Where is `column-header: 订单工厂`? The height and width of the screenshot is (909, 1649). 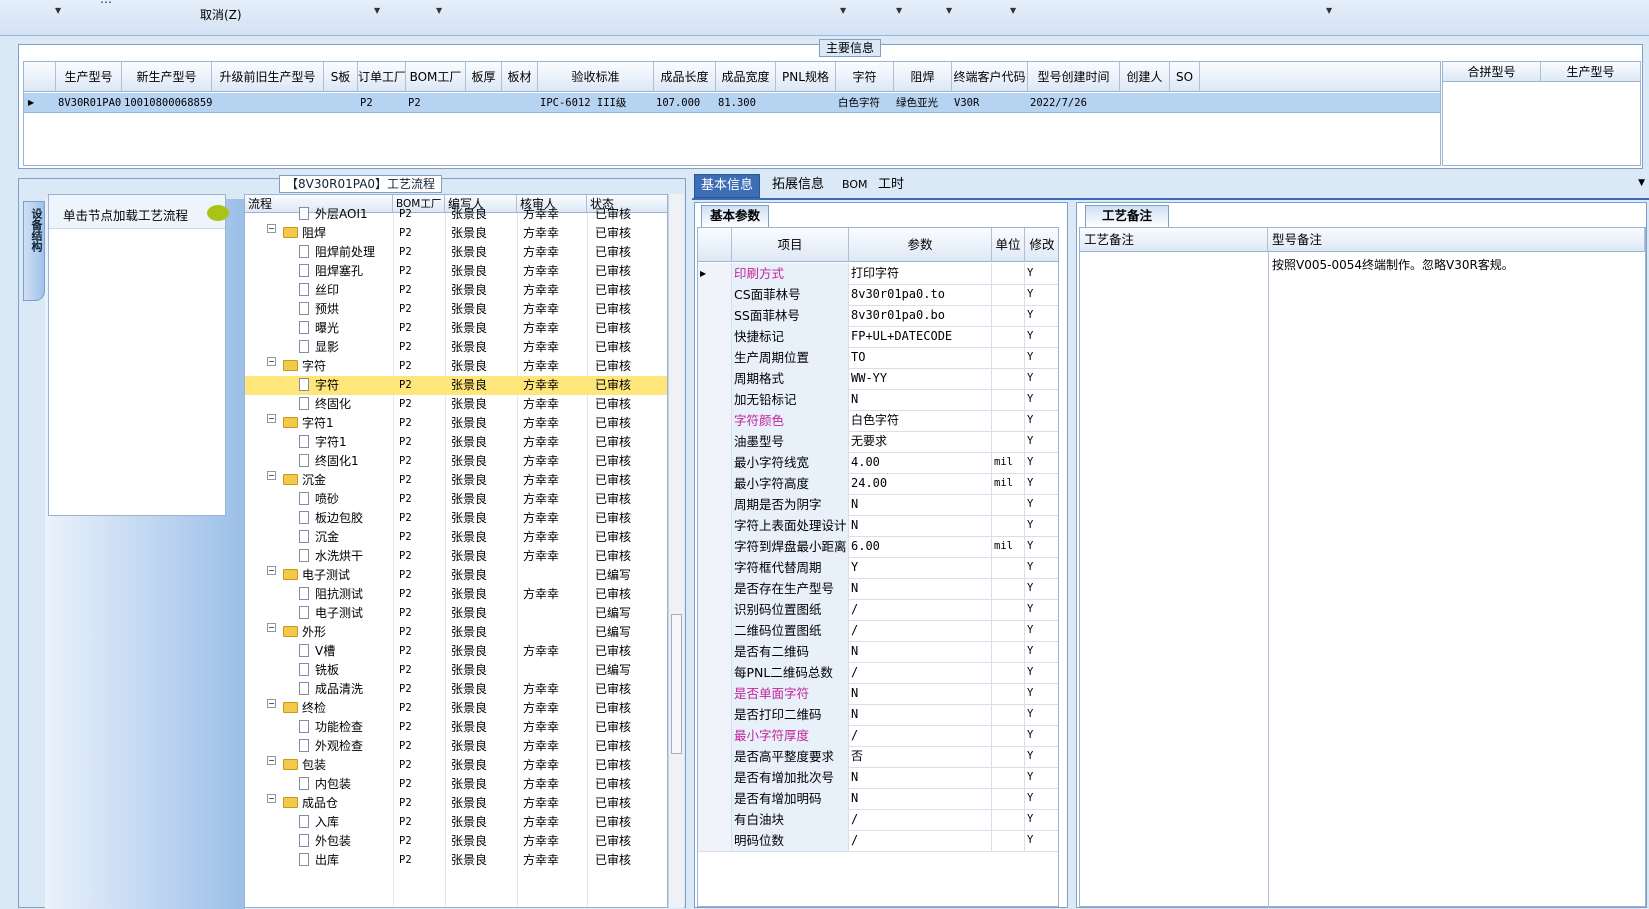
column-header: 订单工厂 is located at coordinates (382, 77).